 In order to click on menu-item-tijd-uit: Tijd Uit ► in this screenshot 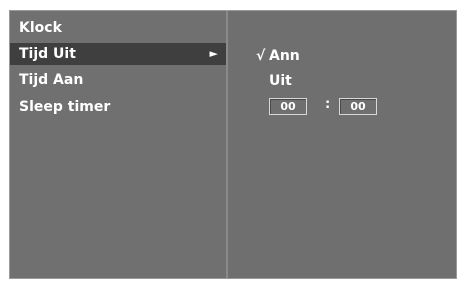, I will do `click(118, 54)`.